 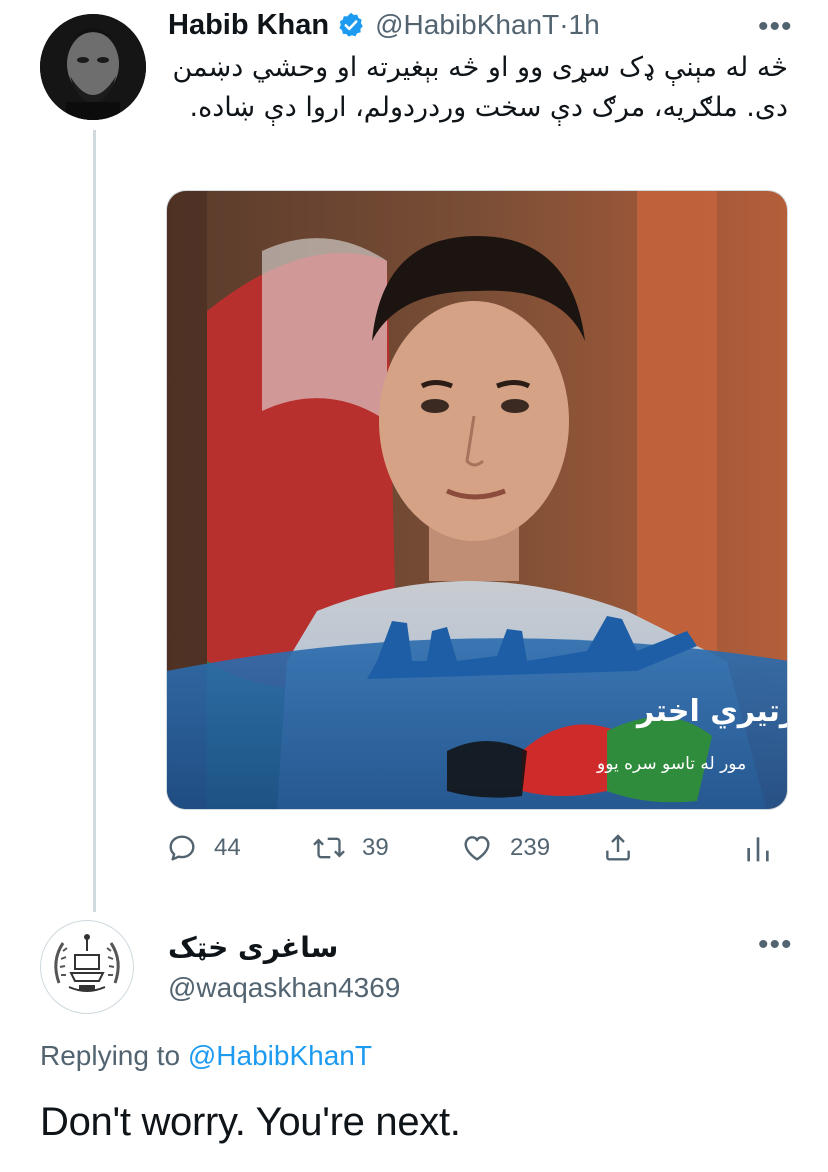 What do you see at coordinates (351, 25) in the screenshot?
I see `verified-badge-icon` at bounding box center [351, 25].